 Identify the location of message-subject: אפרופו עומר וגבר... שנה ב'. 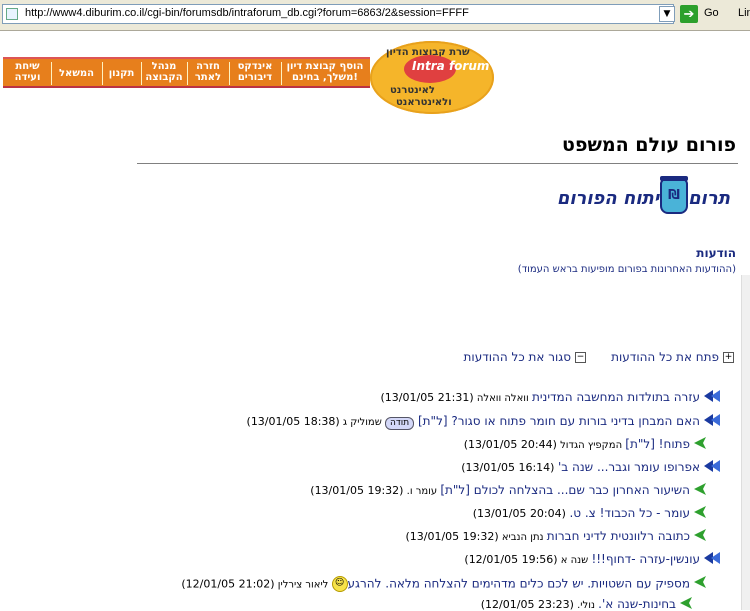
(629, 467).